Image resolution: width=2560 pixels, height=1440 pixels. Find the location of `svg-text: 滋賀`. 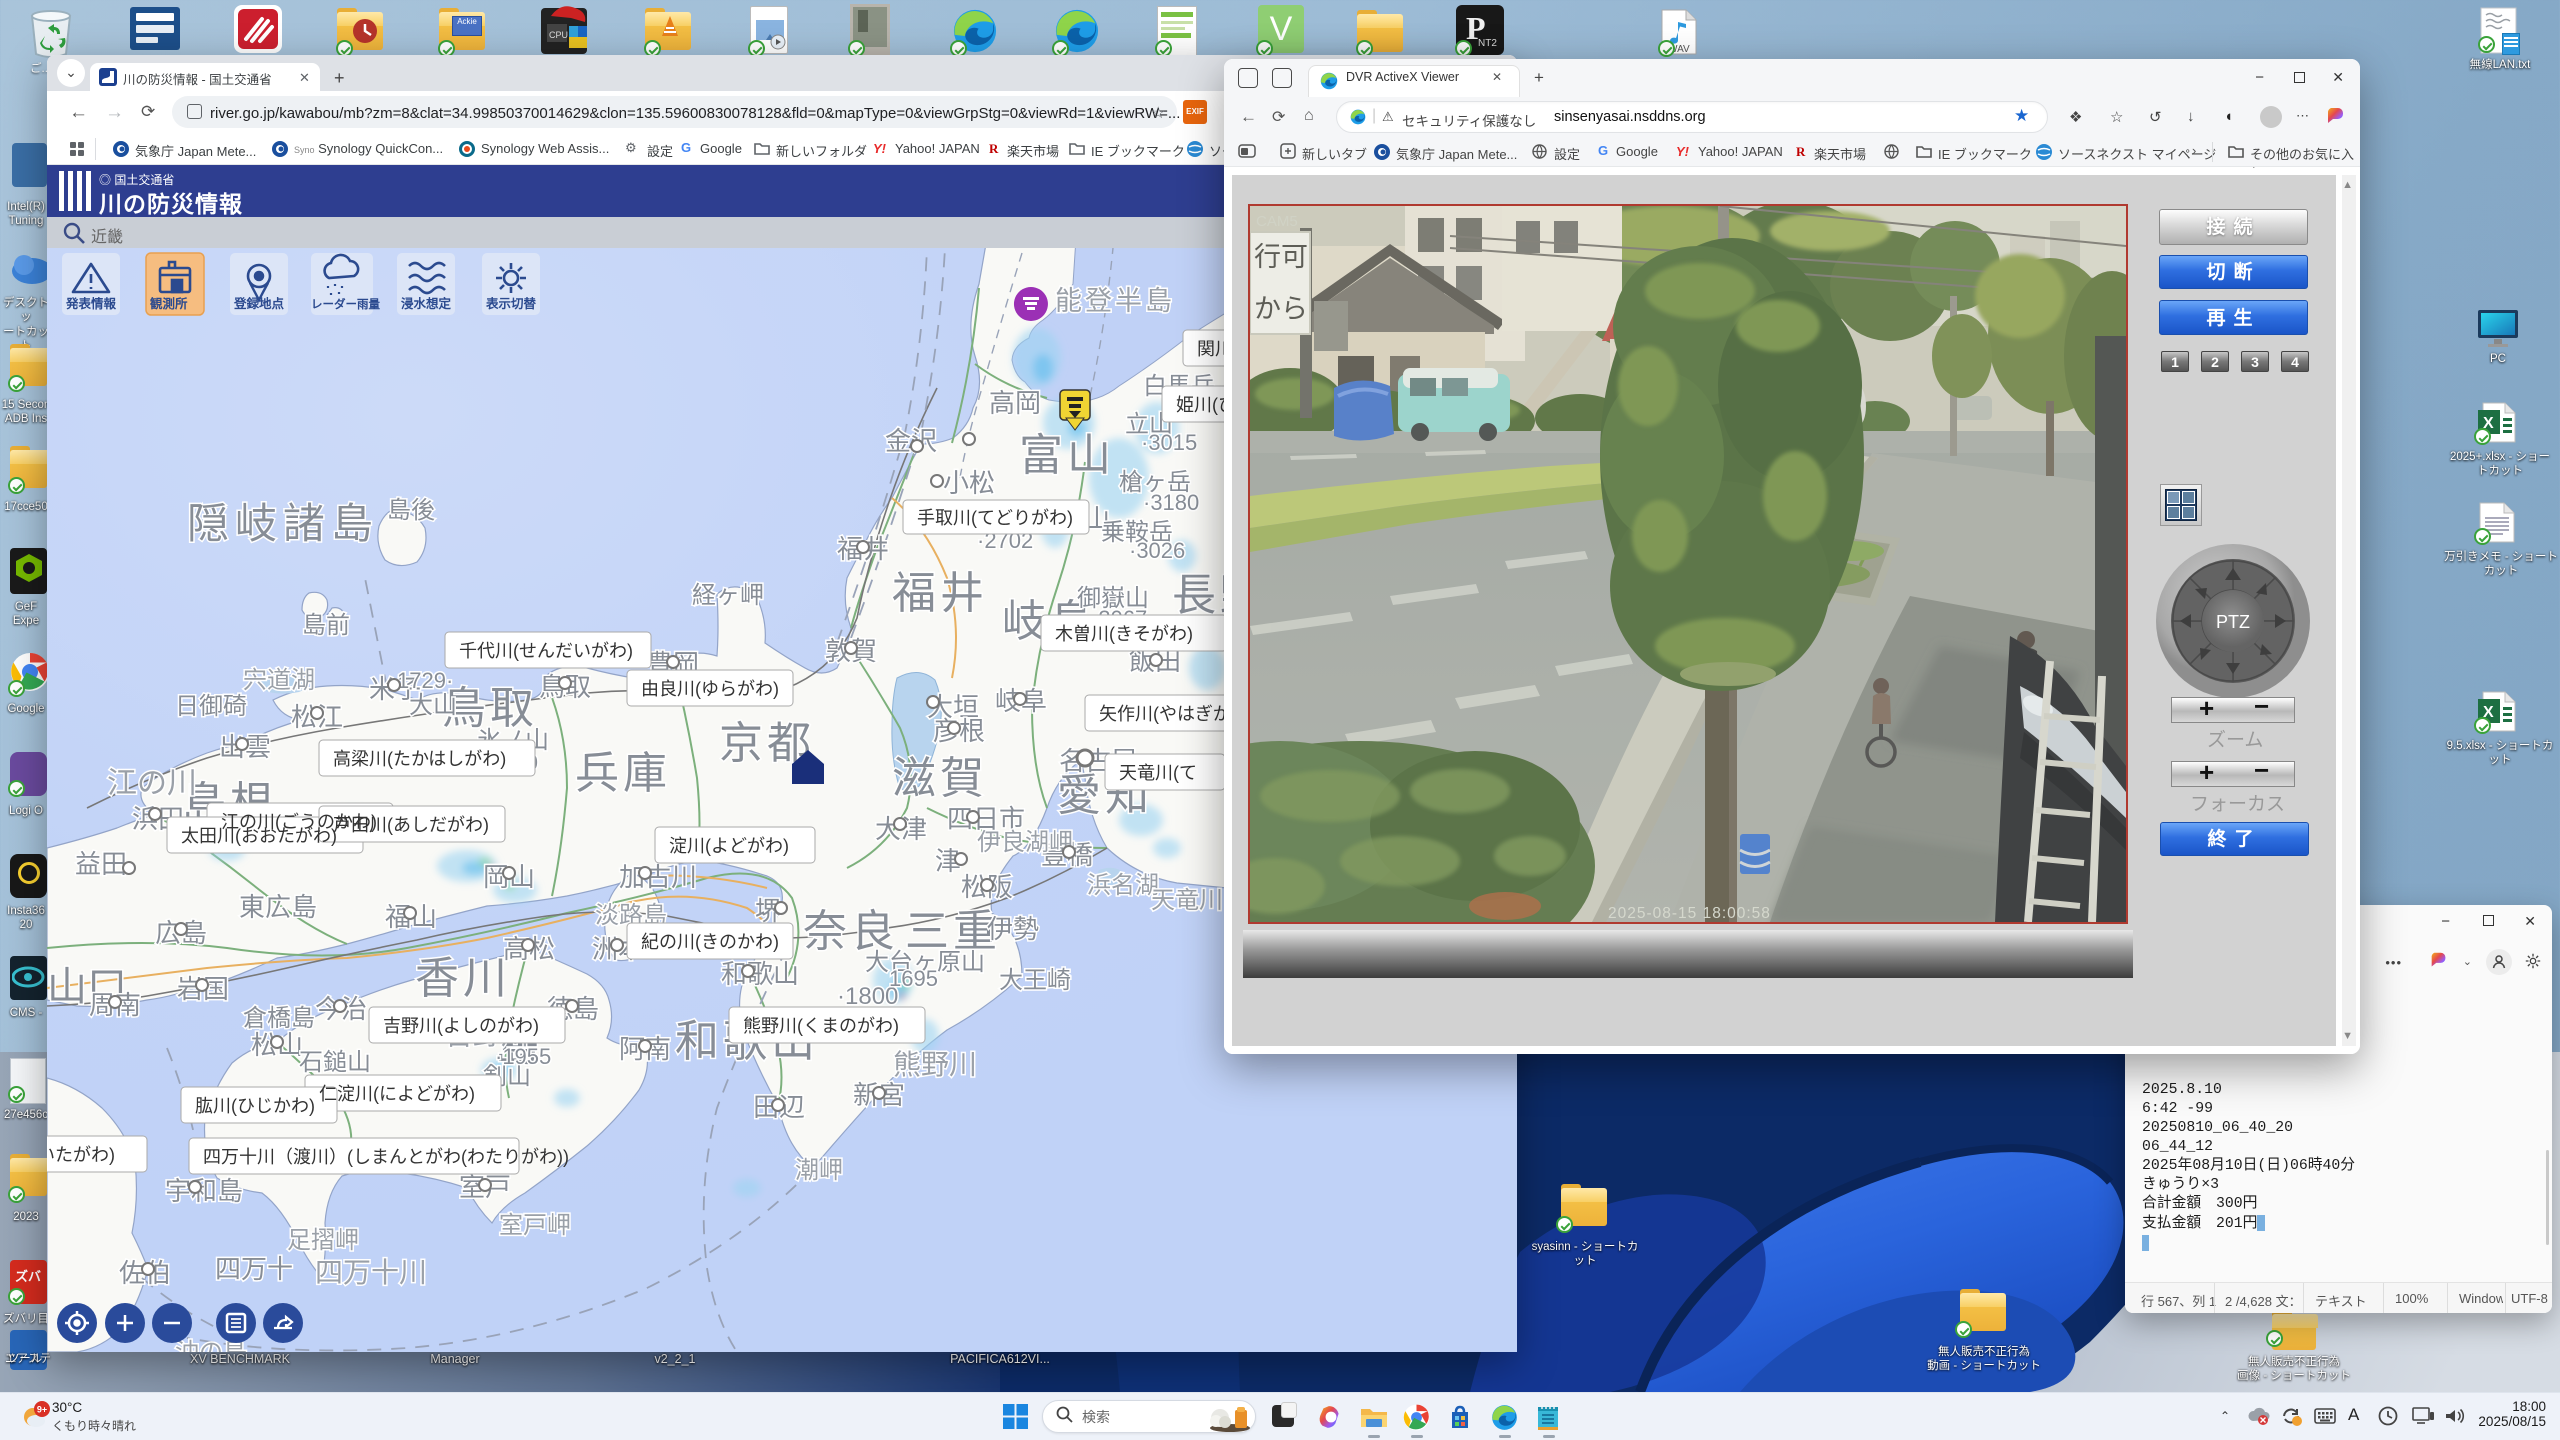

svg-text: 滋賀 is located at coordinates (940, 778).